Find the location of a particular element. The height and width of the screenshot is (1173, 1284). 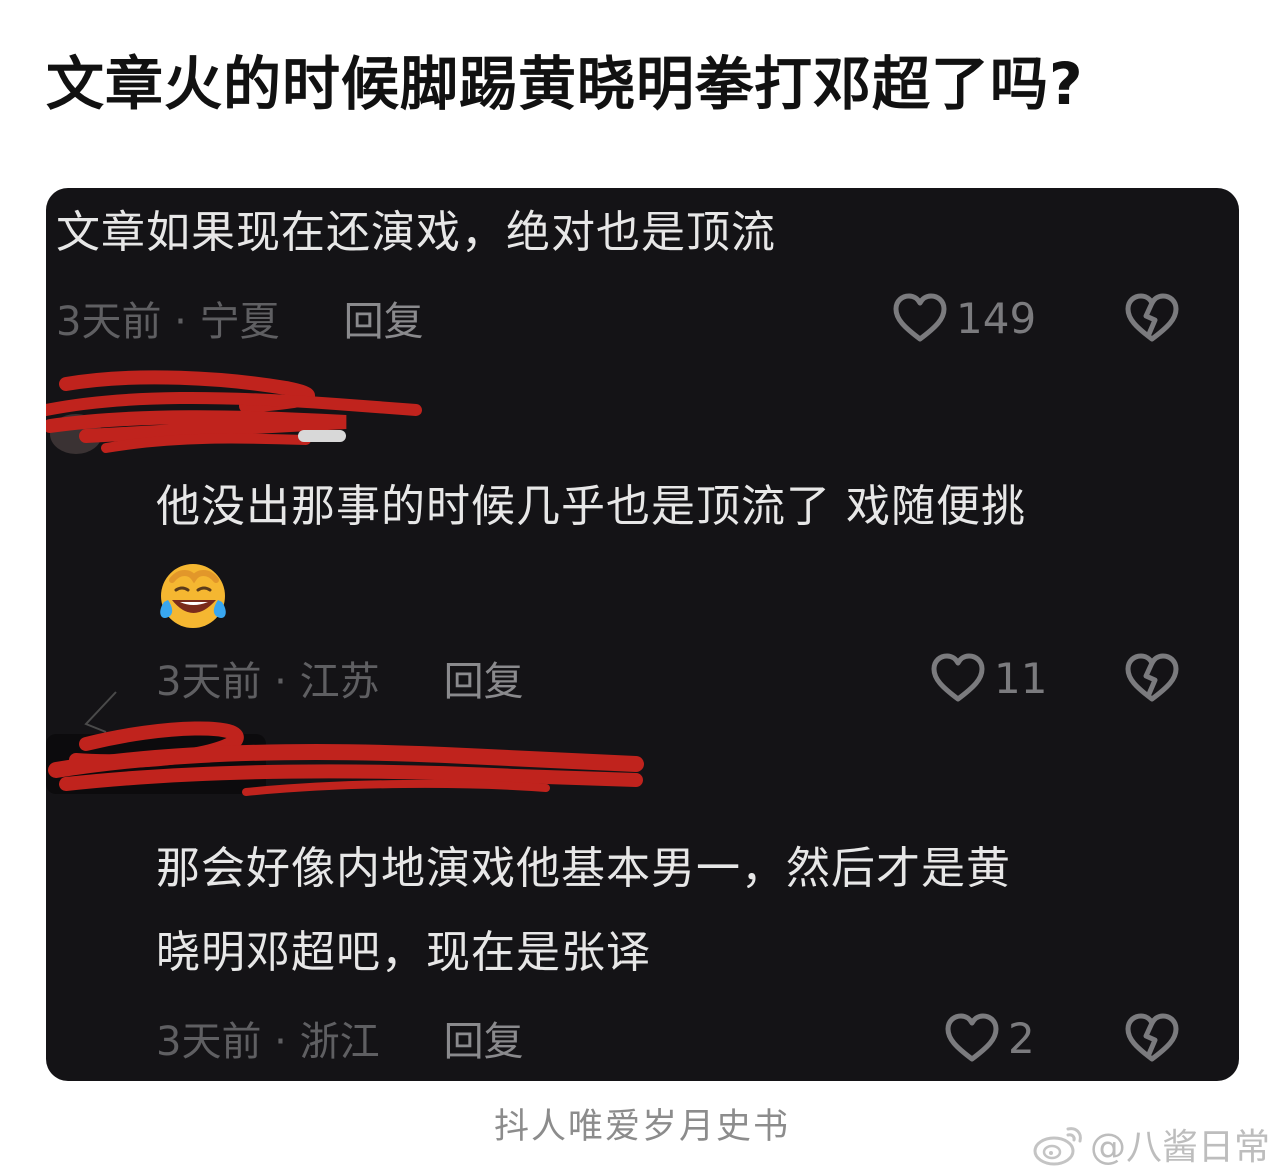

comment-3-meta: 3天前 · 浙江 回复 is located at coordinates (340, 1038).